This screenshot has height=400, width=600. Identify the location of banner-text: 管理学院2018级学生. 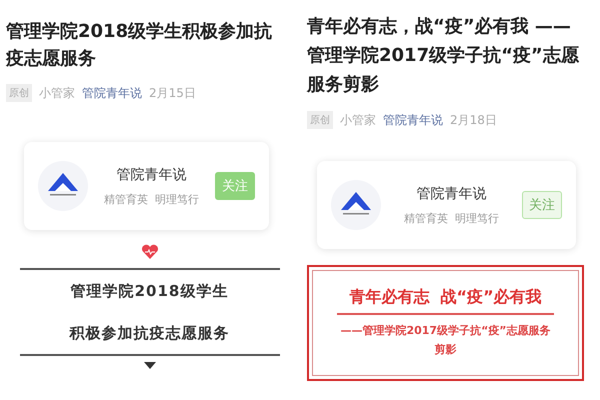
(149, 291).